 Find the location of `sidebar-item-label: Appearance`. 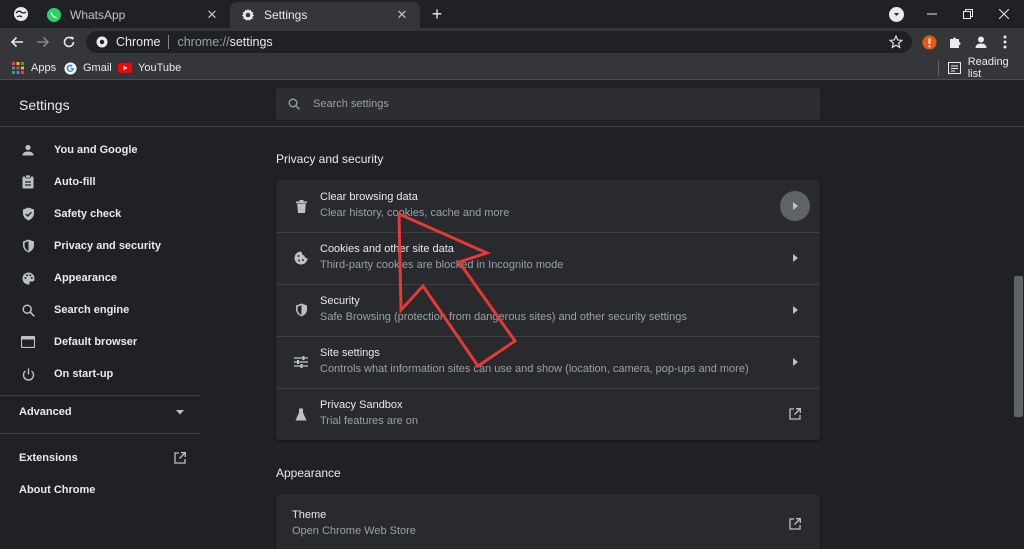

sidebar-item-label: Appearance is located at coordinates (85, 278).